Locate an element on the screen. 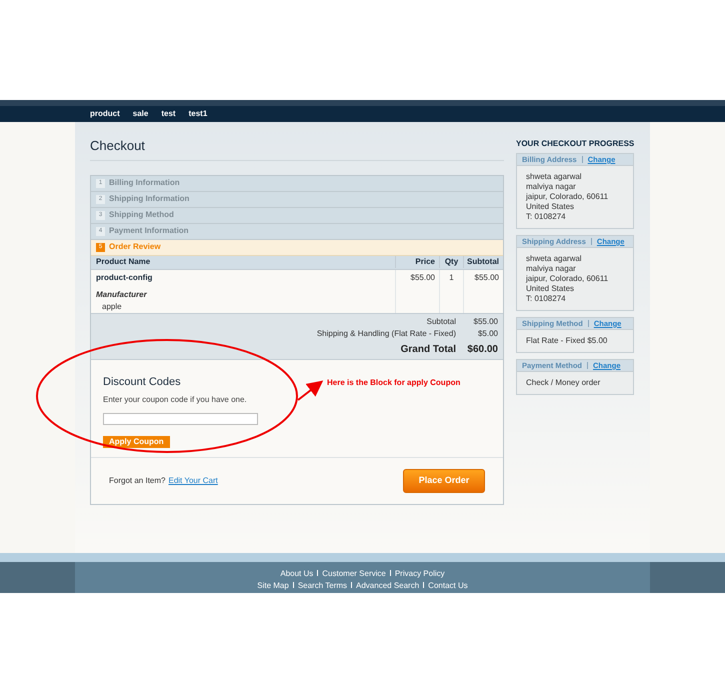 The width and height of the screenshot is (725, 680). progress-title: YOUR CHECKOUT PROGRESS is located at coordinates (575, 144).